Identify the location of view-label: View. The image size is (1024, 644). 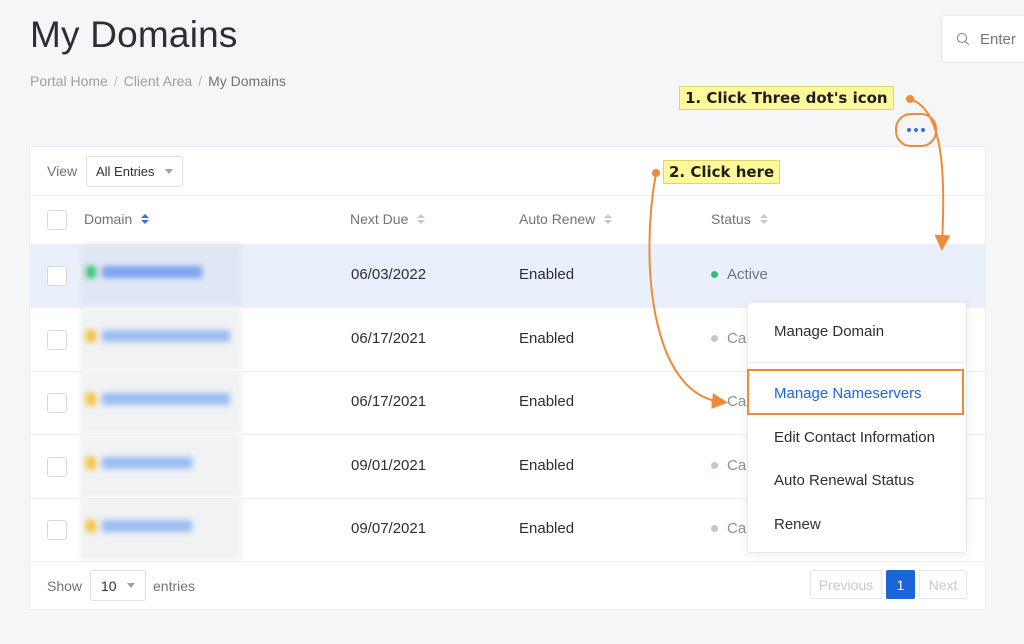
(62, 171).